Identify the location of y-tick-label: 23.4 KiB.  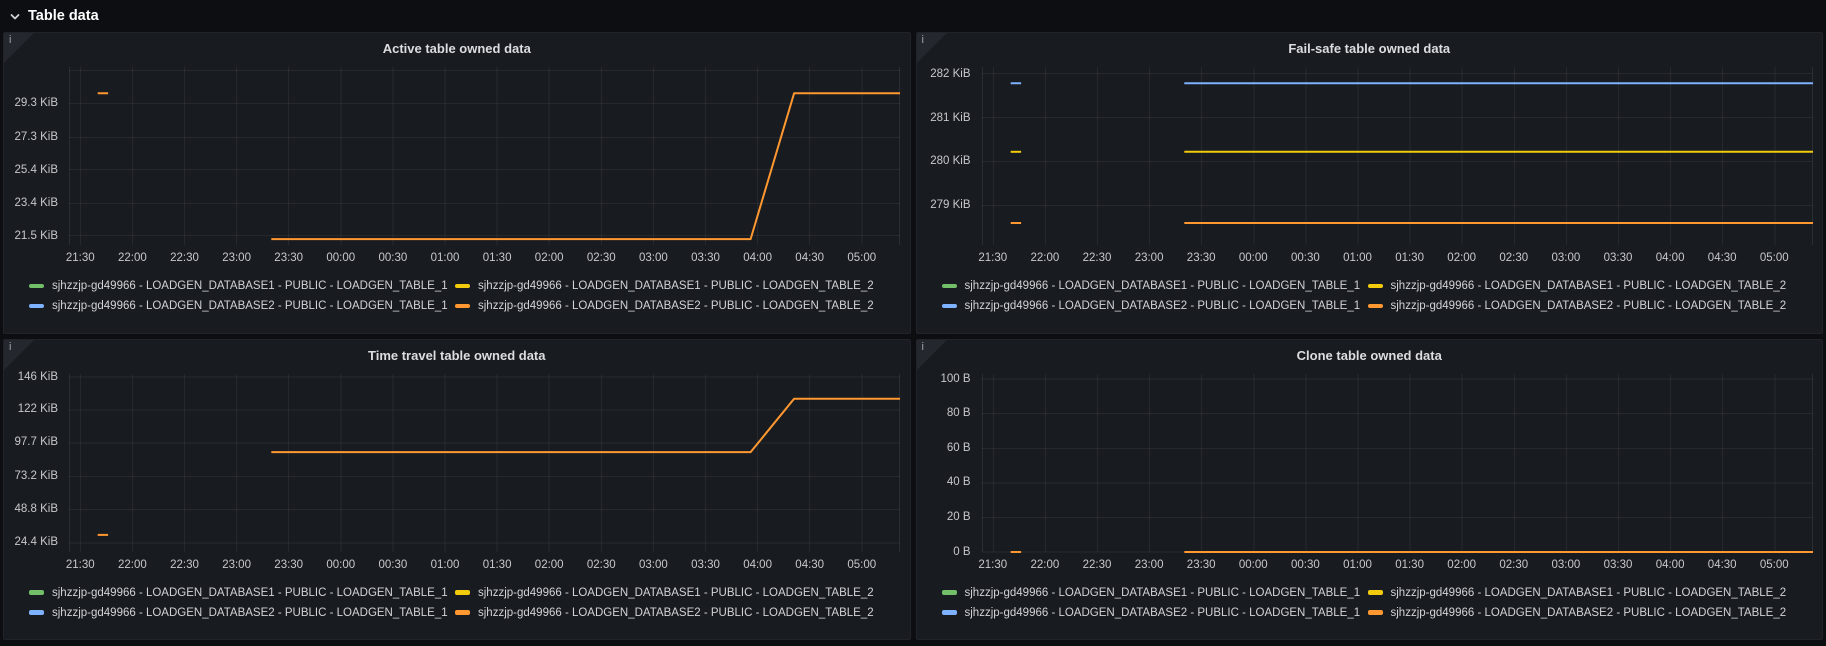
(36, 203).